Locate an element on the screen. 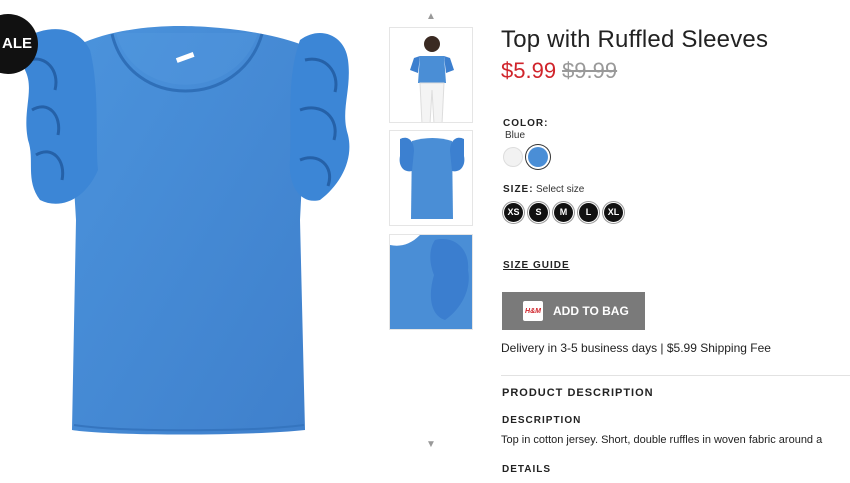  add-to-bag-button: H&M ADD TO BAG is located at coordinates (573, 311).